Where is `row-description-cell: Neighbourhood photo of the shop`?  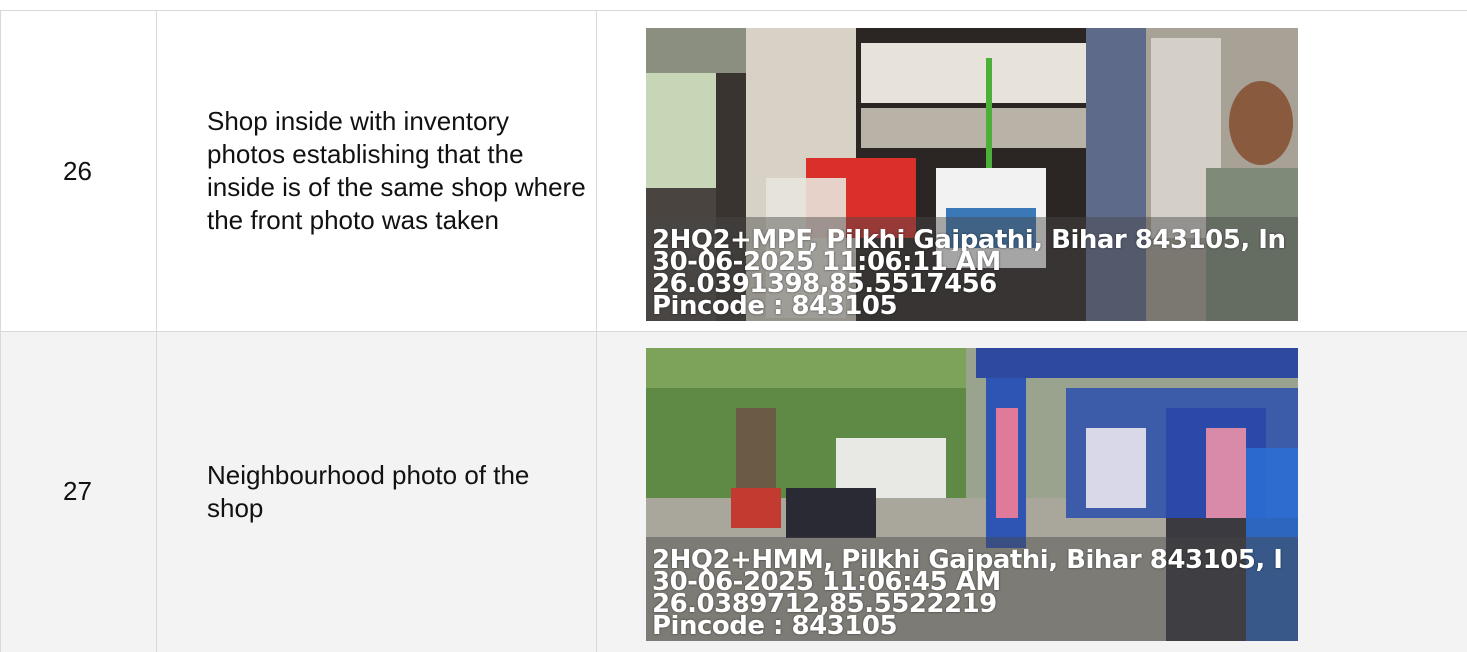 row-description-cell: Neighbourhood photo of the shop is located at coordinates (377, 492).